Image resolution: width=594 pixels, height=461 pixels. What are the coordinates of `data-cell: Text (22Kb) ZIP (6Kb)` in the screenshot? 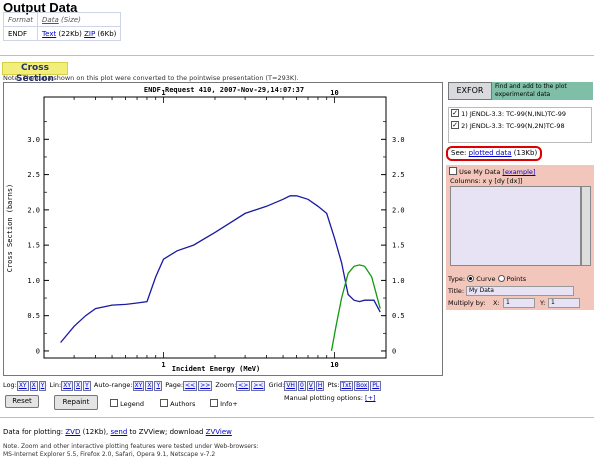 It's located at (79, 33).